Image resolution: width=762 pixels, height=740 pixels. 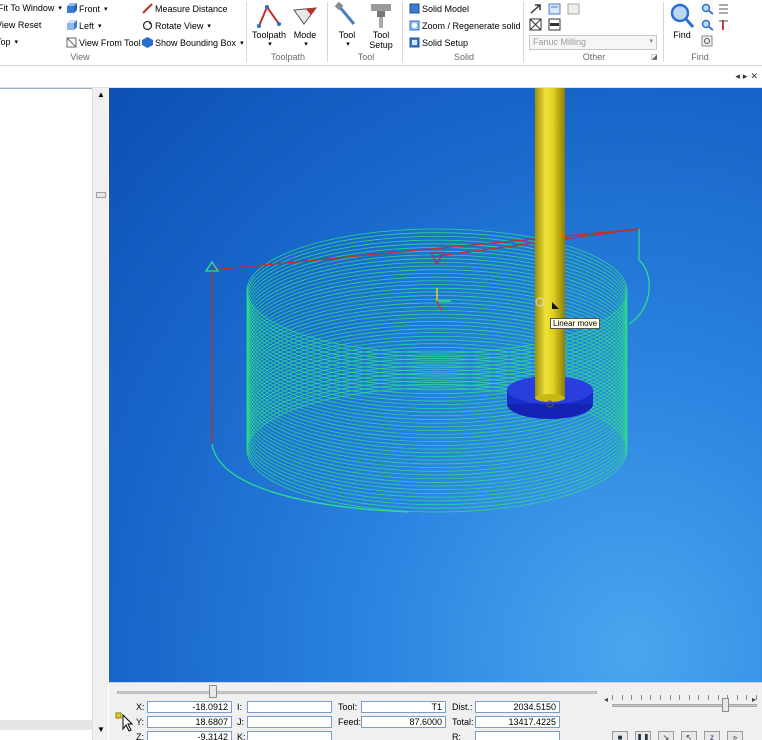 What do you see at coordinates (179, 25) in the screenshot?
I see `rotate-view-label: Rotate View` at bounding box center [179, 25].